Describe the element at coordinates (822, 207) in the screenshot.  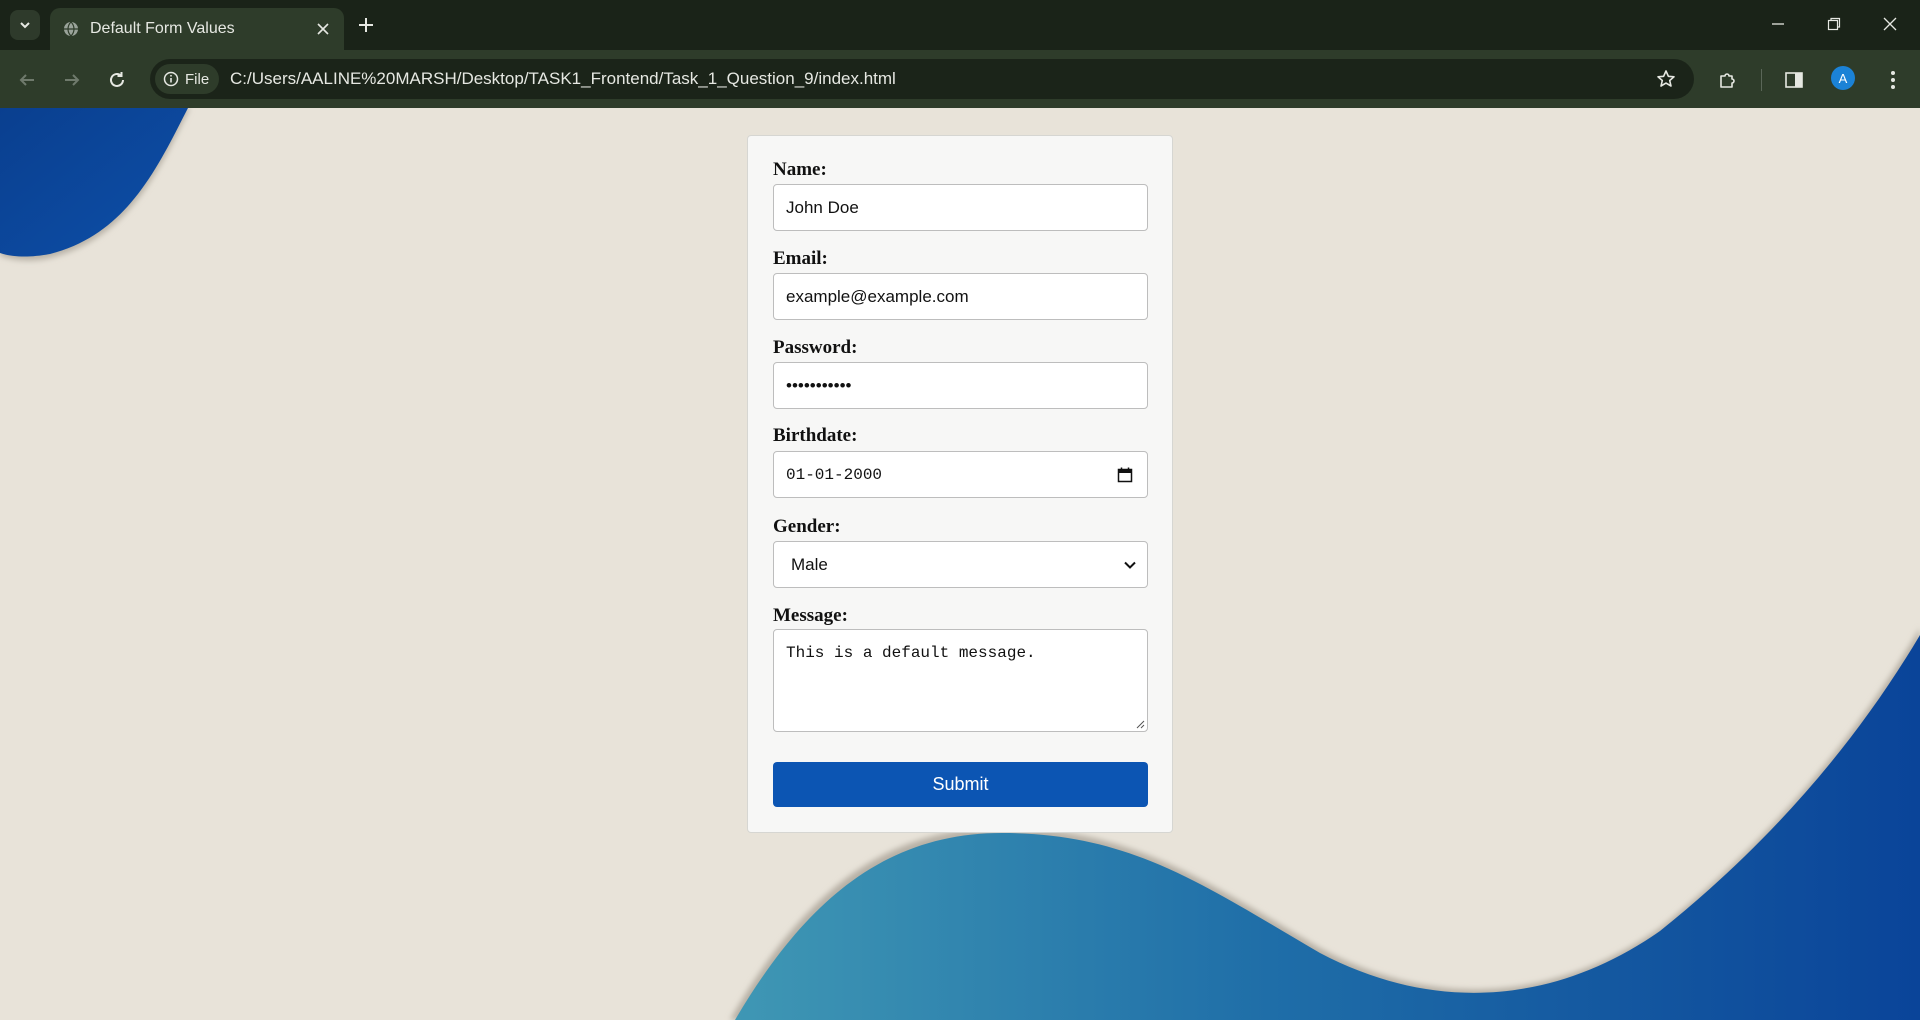
I see `name-input-value: John Doe` at that location.